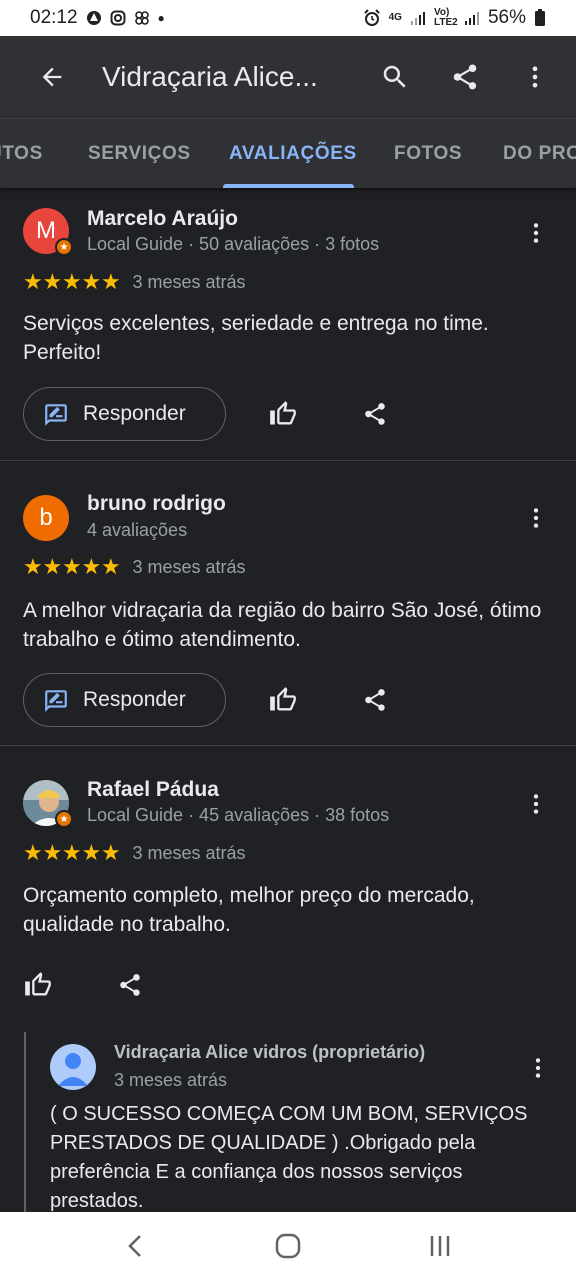 This screenshot has width=576, height=1280. I want to click on owner-avatar, so click(73, 1067).